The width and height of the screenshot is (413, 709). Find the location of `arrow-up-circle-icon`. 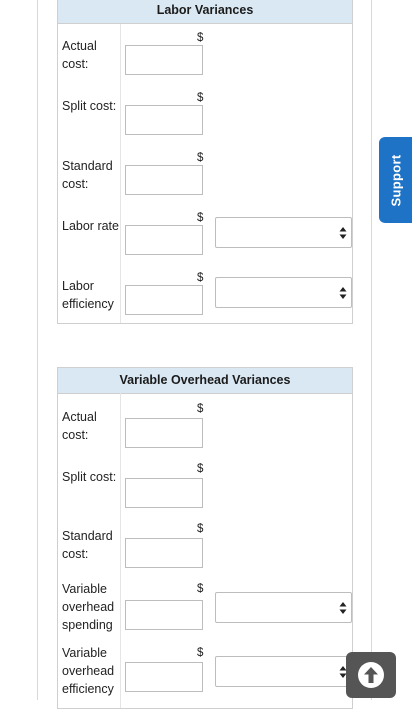

arrow-up-circle-icon is located at coordinates (371, 675).